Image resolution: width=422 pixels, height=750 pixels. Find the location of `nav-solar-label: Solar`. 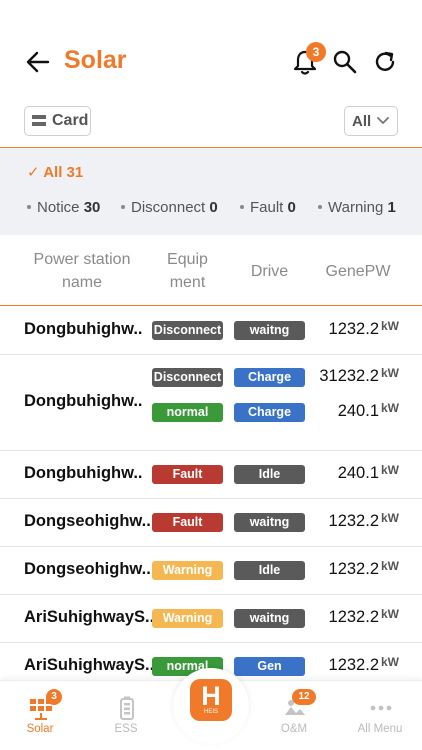

nav-solar-label: Solar is located at coordinates (40, 729).